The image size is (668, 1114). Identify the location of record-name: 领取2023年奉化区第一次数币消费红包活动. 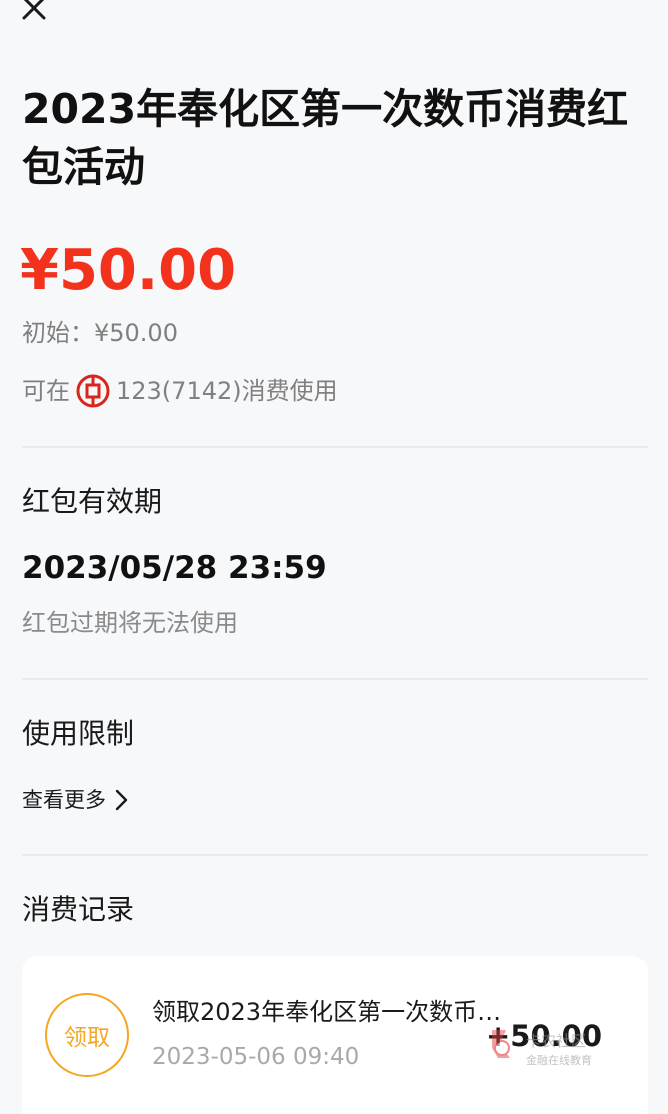
(328, 1012).